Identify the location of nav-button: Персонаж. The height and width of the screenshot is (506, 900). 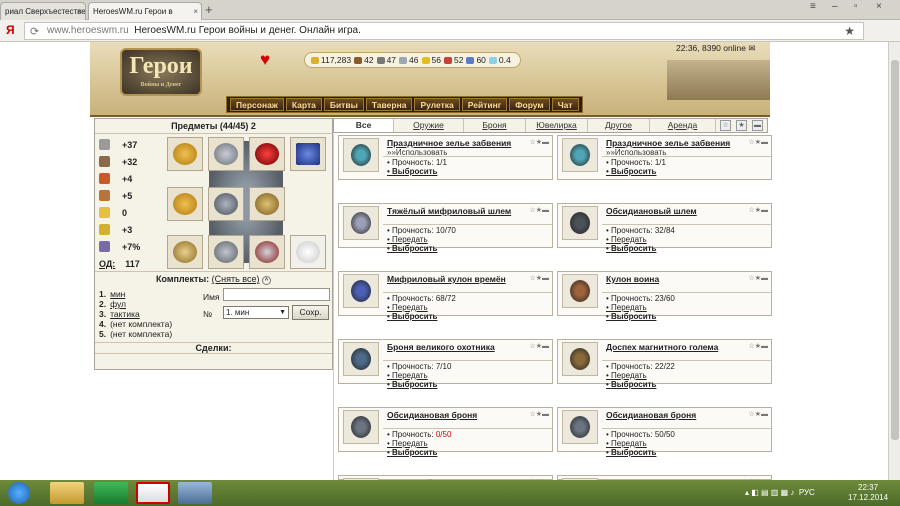
(257, 104).